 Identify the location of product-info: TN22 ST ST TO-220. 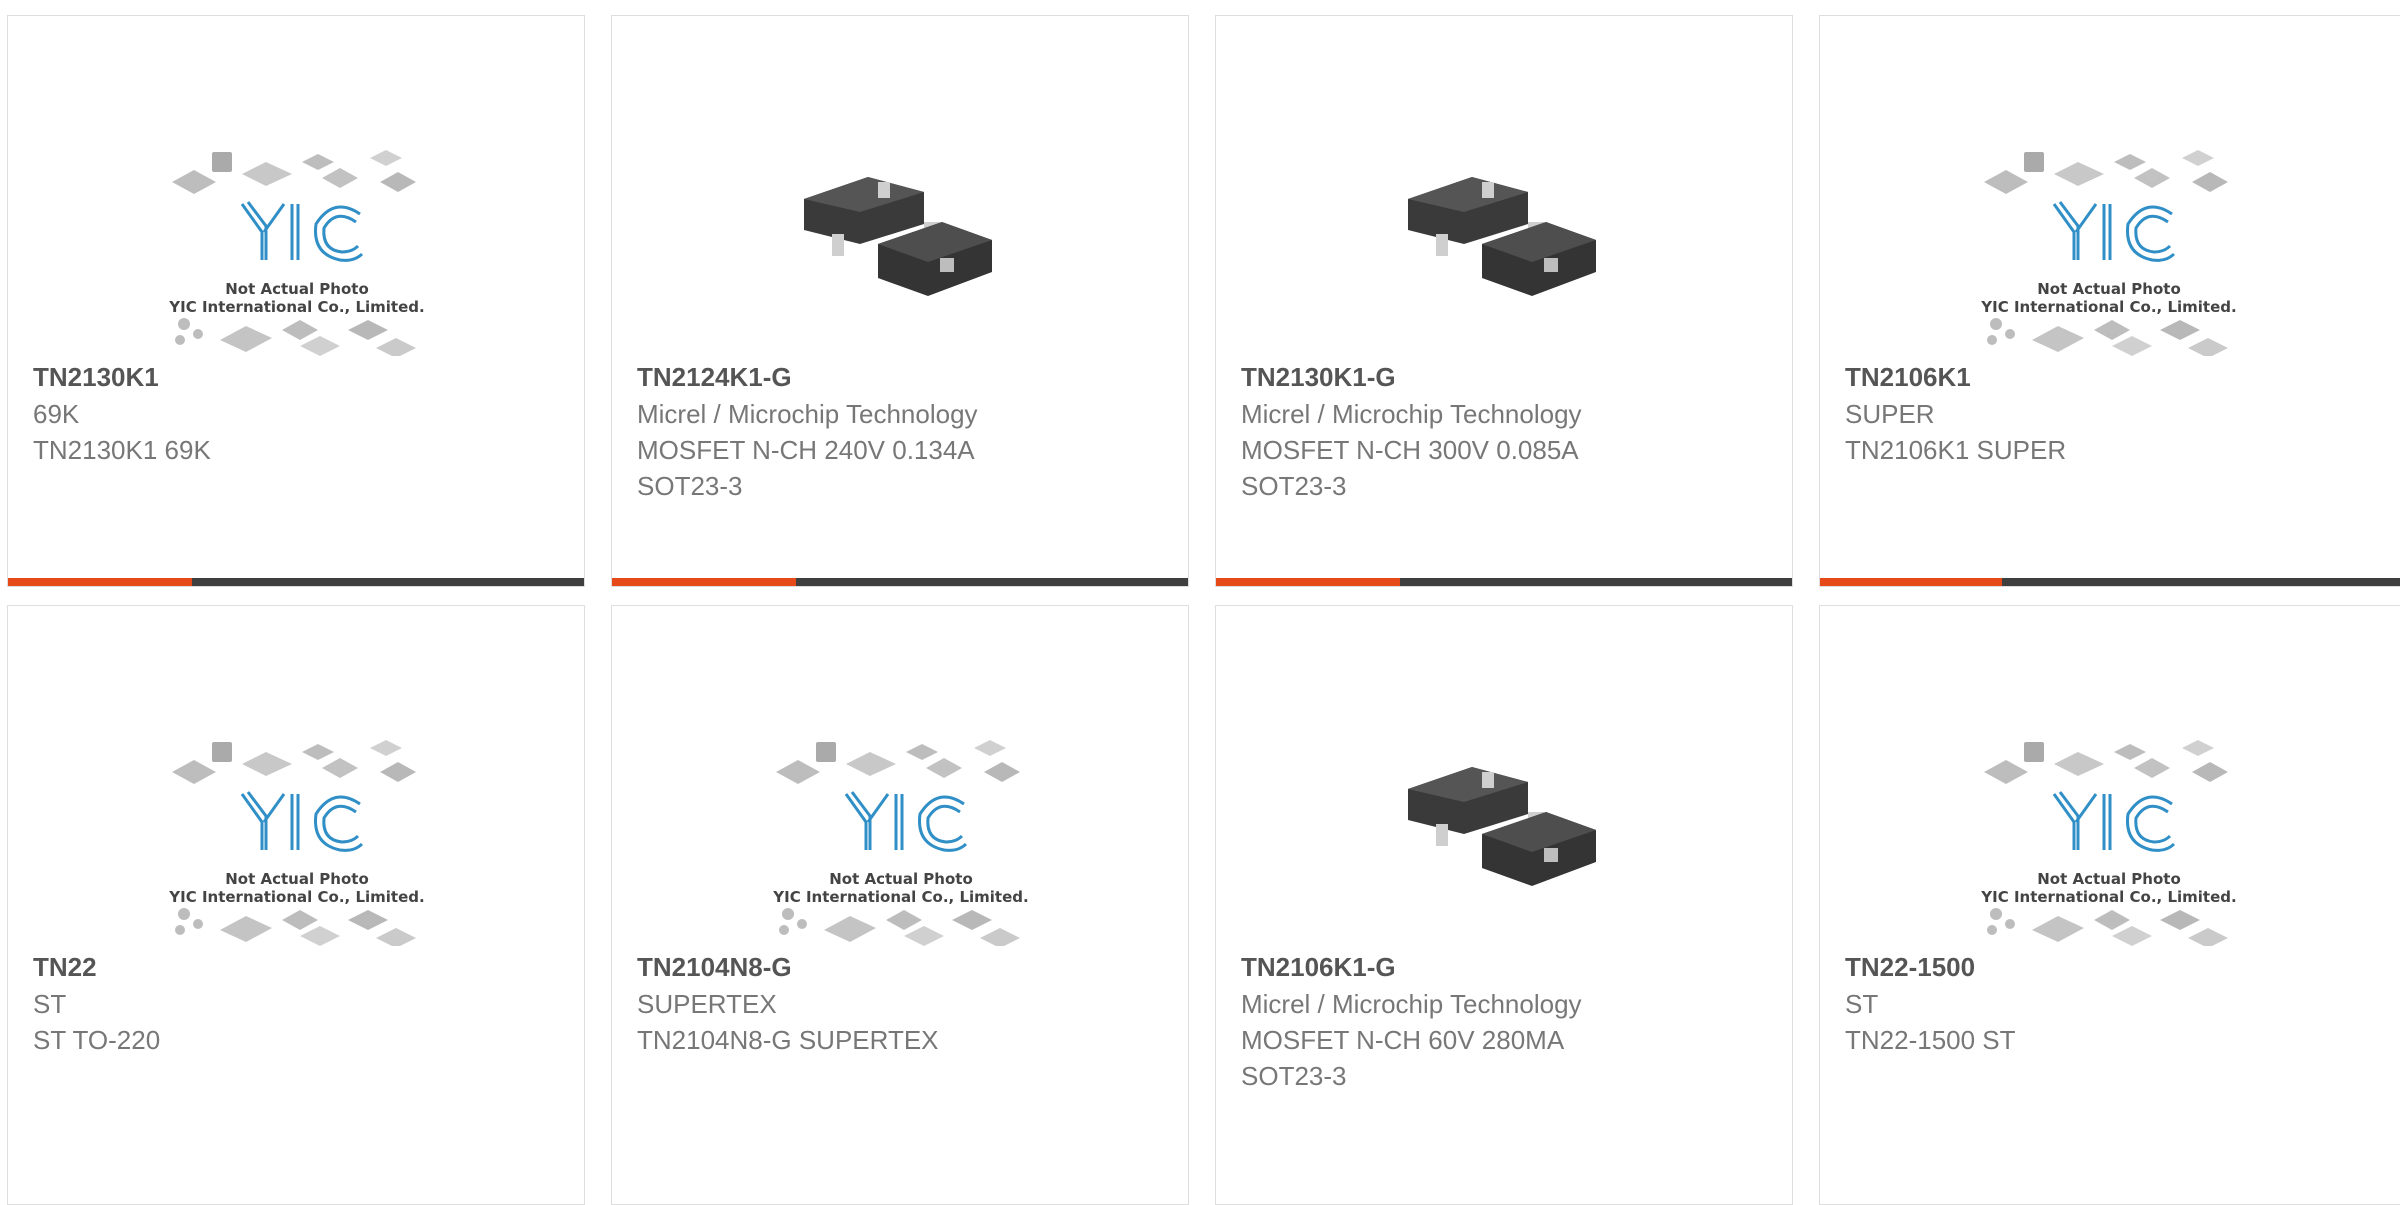
(298, 1003).